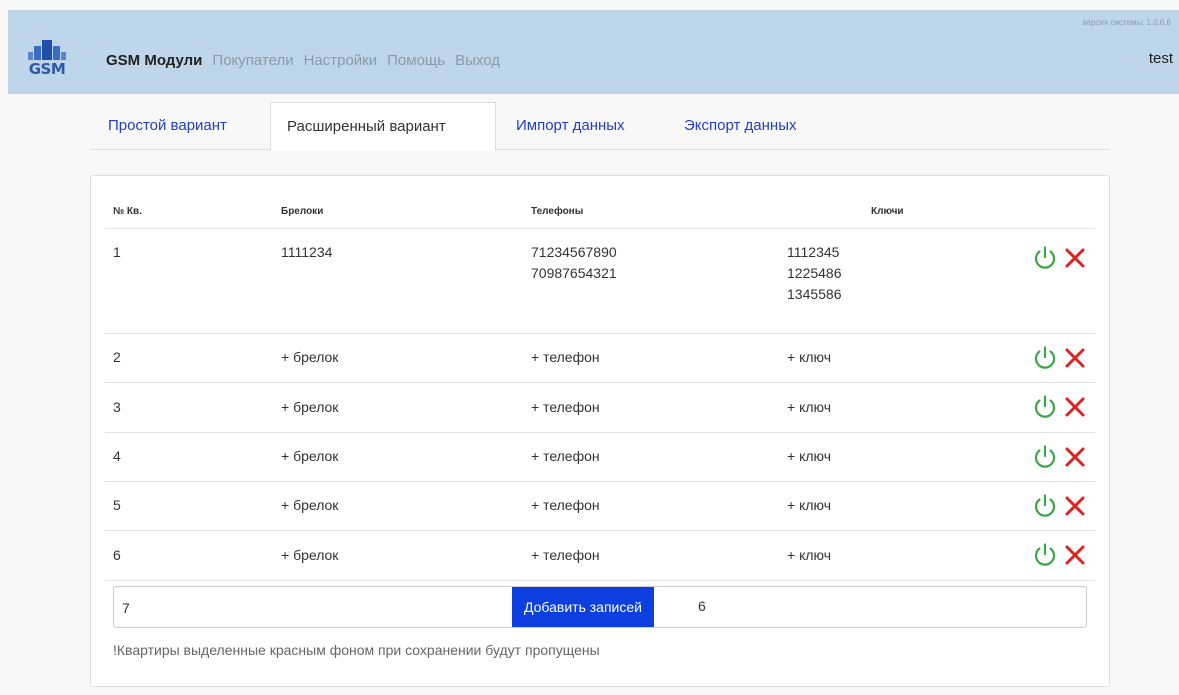 The image size is (1179, 695). What do you see at coordinates (117, 406) in the screenshot?
I see `apartment-number: 3` at bounding box center [117, 406].